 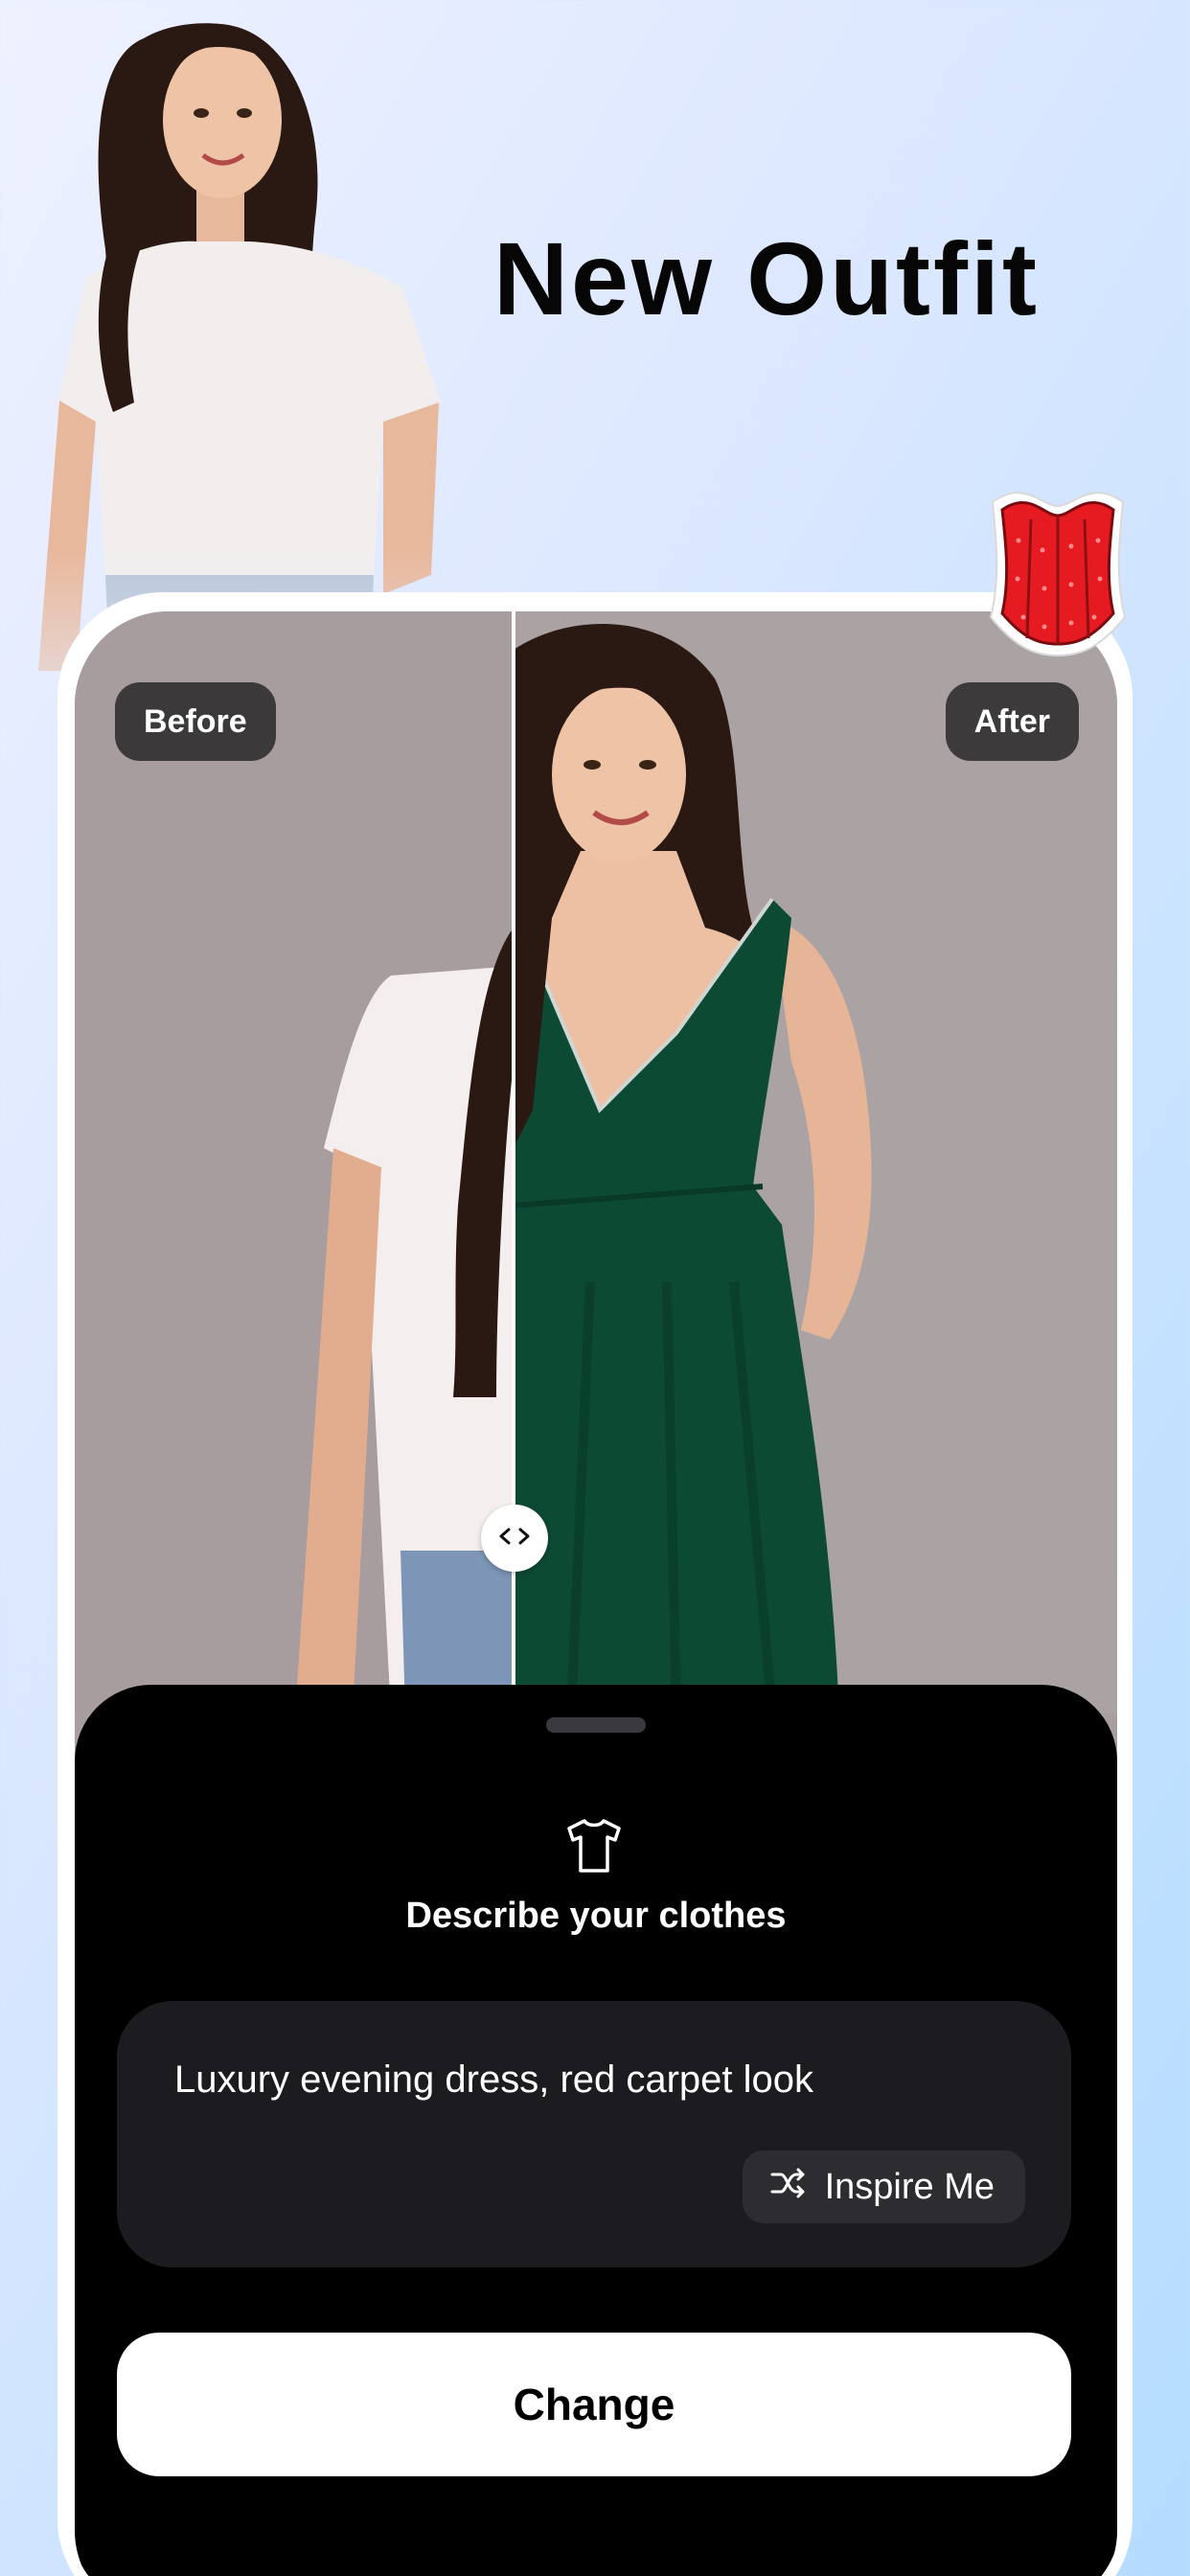 What do you see at coordinates (1058, 567) in the screenshot?
I see `corset-sticker` at bounding box center [1058, 567].